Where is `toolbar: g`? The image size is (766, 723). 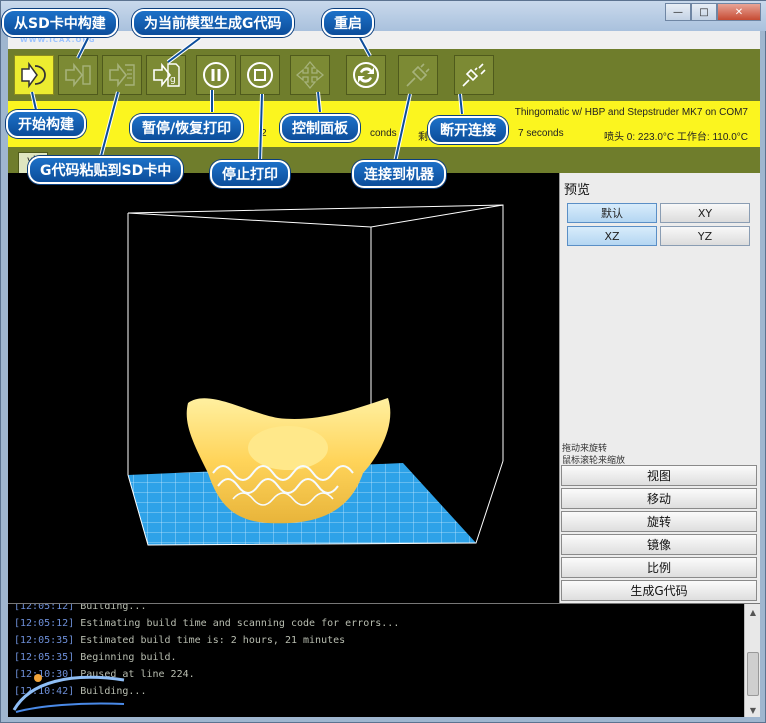 toolbar: g is located at coordinates (384, 75).